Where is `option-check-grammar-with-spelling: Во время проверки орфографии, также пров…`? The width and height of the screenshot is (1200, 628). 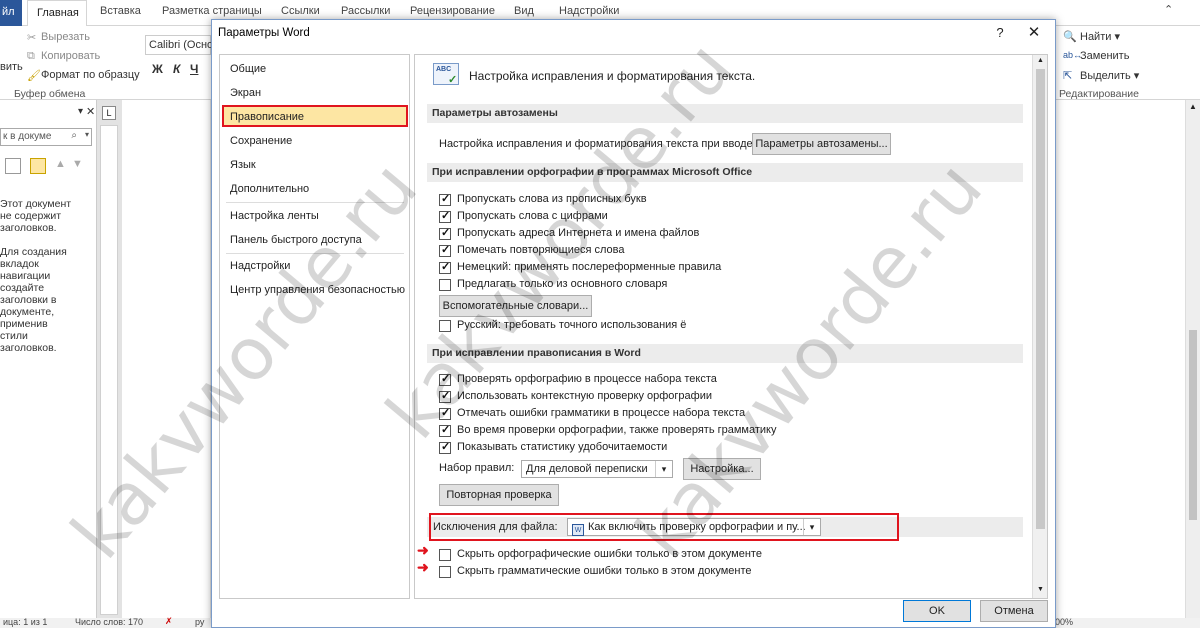 option-check-grammar-with-spelling: Во время проверки орфографии, также пров… is located at coordinates (616, 430).